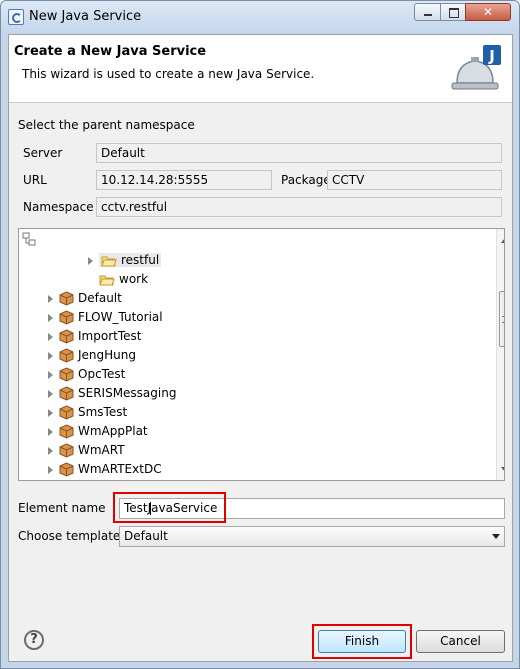 The height and width of the screenshot is (669, 520). I want to click on minimize-button, so click(427, 12).